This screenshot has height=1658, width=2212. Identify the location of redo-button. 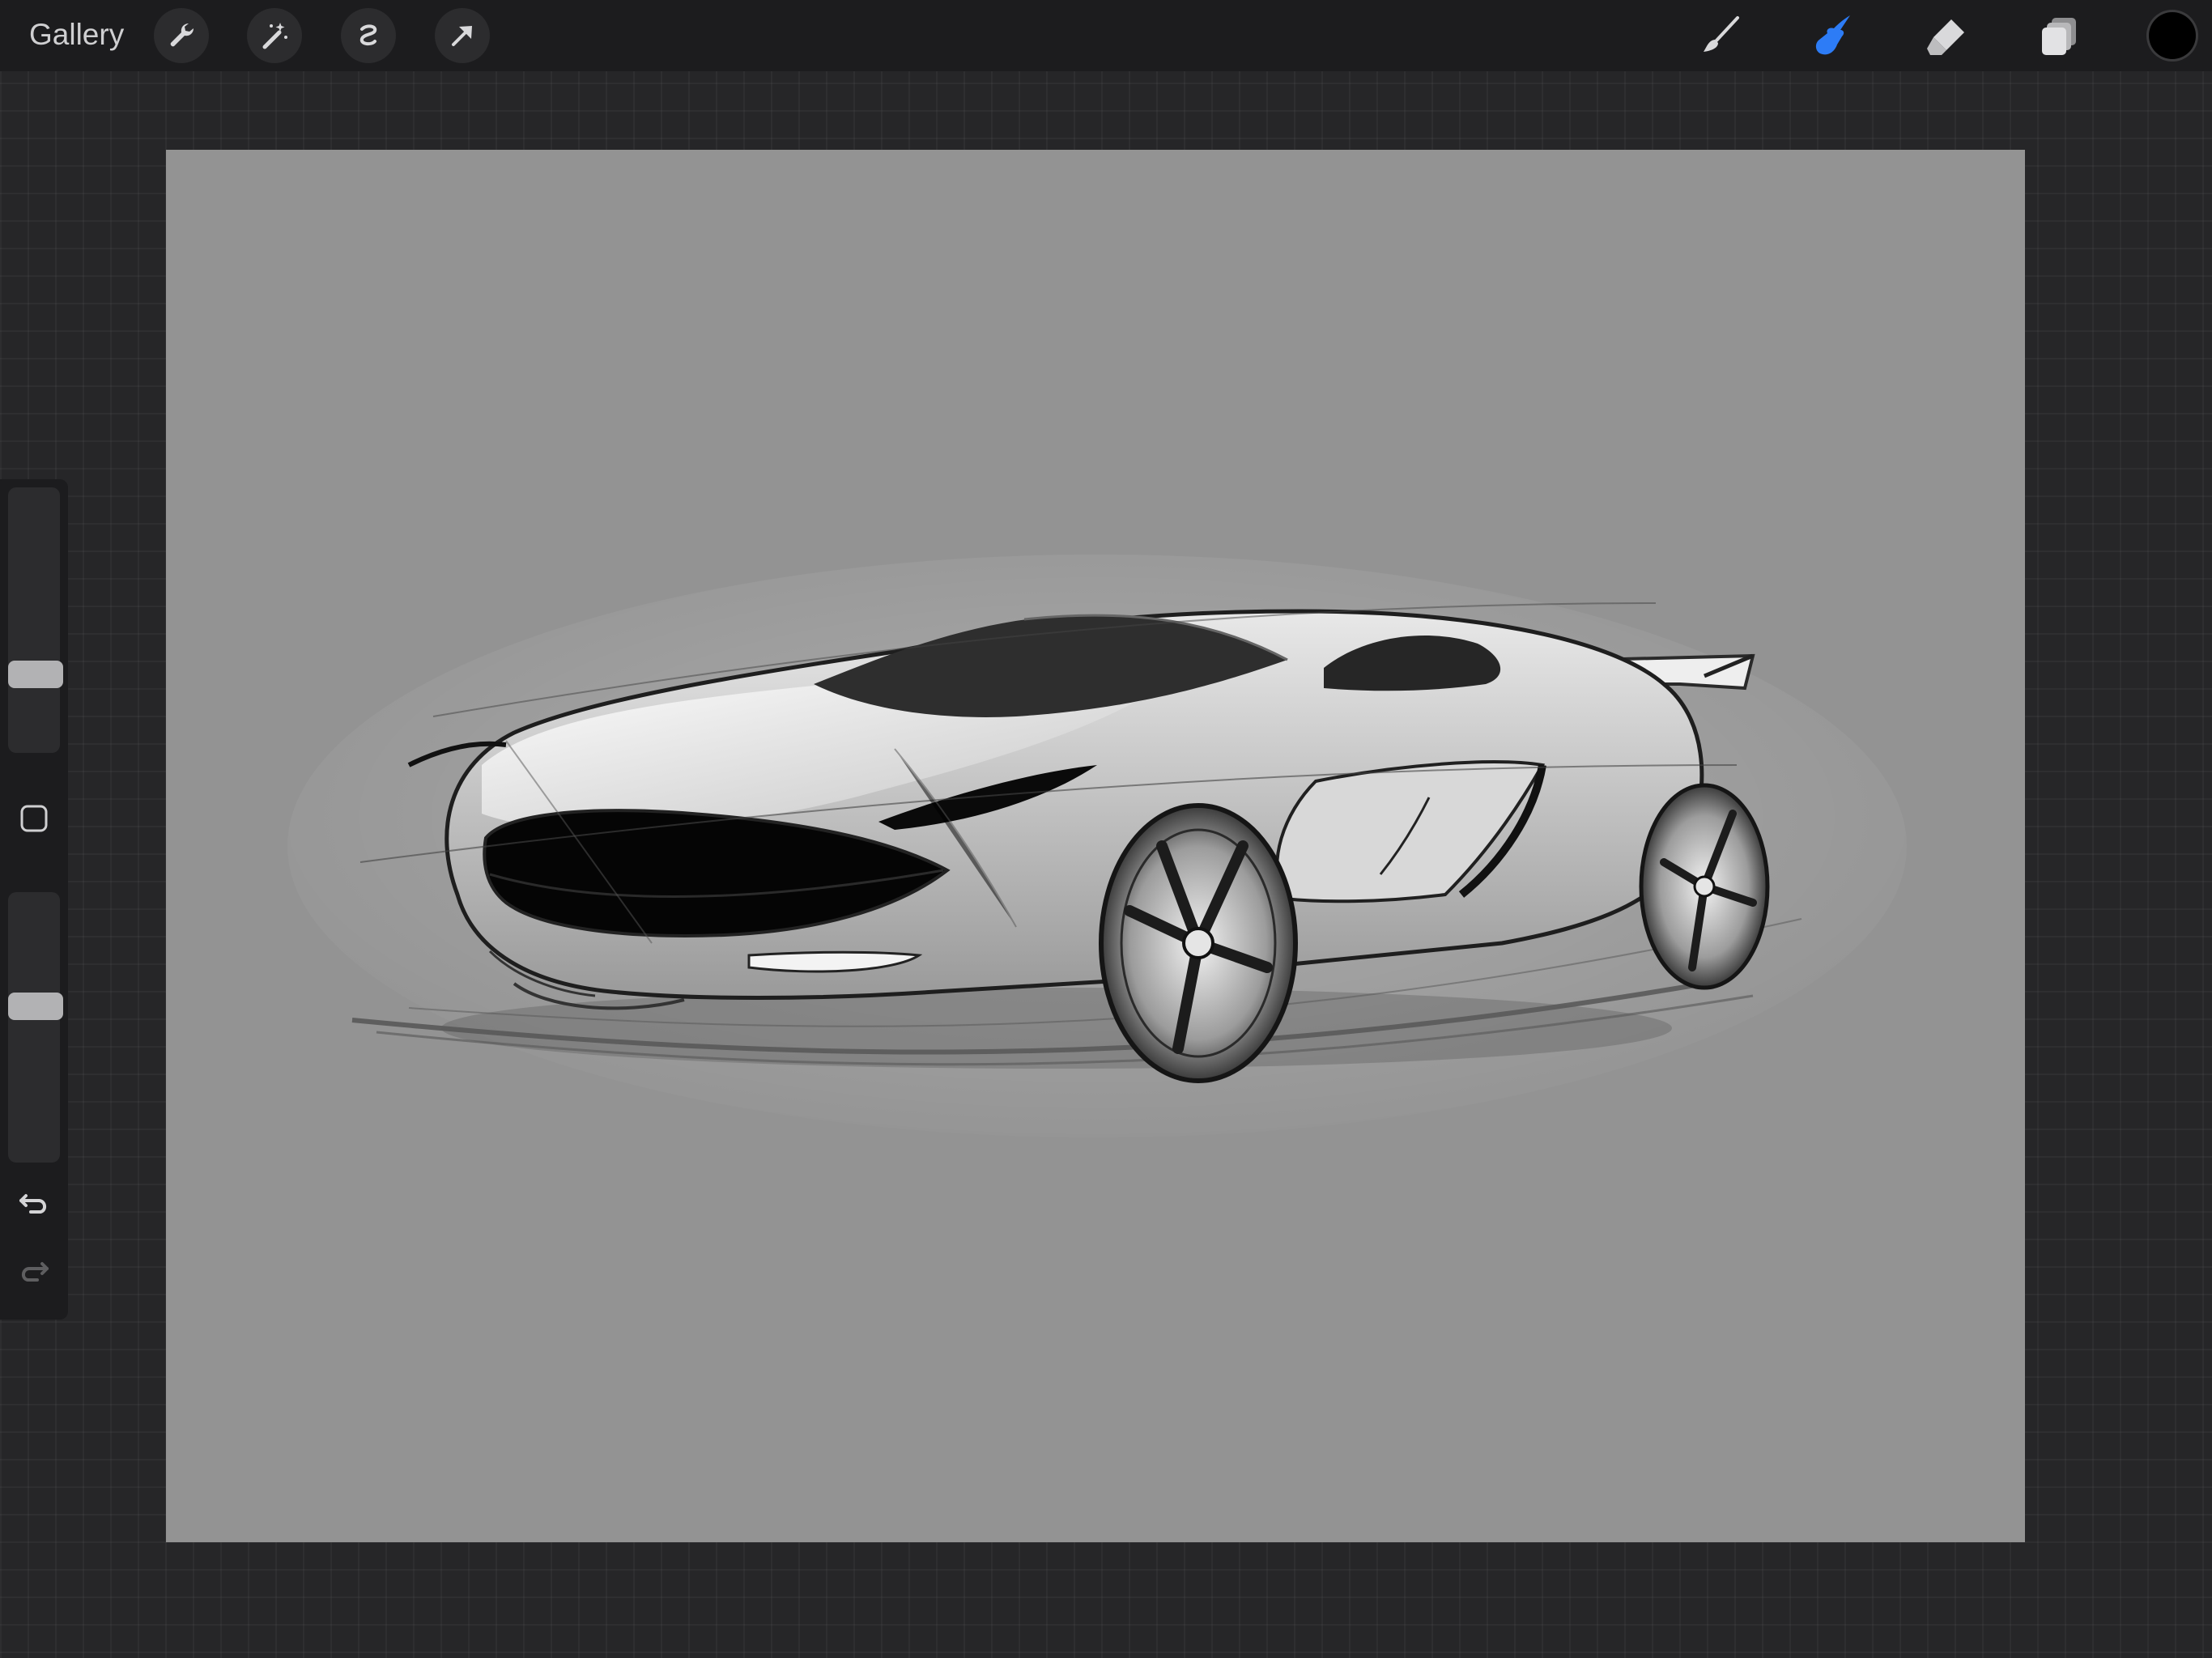
(34, 1270).